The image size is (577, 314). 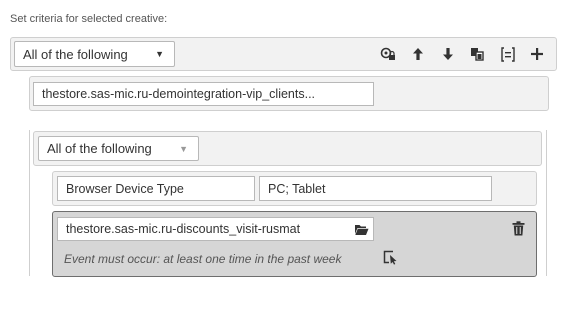 What do you see at coordinates (518, 228) in the screenshot?
I see `trash-icon` at bounding box center [518, 228].